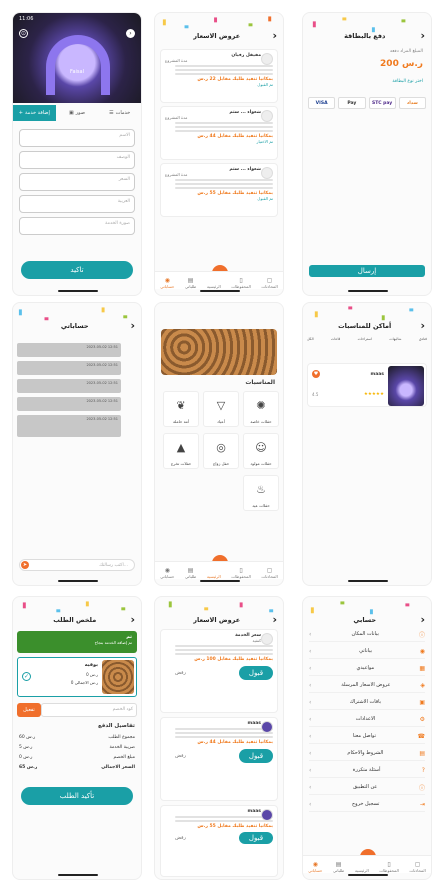 The width and height of the screenshot is (448, 896). Describe the element at coordinates (25, 565) in the screenshot. I see `send-icon: ➤` at that location.